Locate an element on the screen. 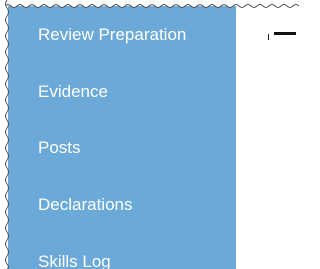 The height and width of the screenshot is (269, 320). torn-edge-top is located at coordinates (149, 4).